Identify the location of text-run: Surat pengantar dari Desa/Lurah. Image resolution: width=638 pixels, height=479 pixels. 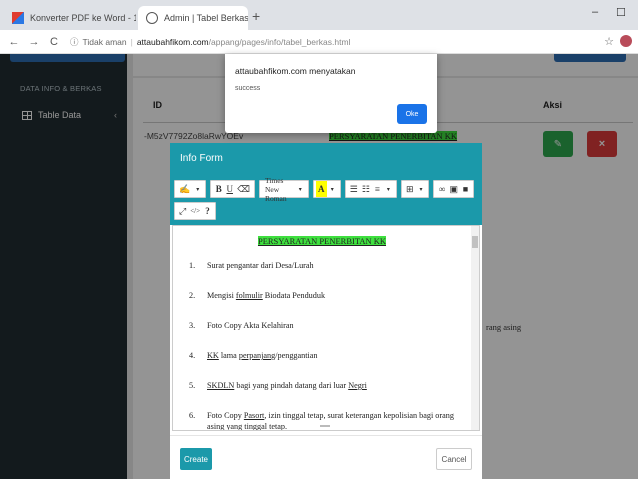
(260, 265).